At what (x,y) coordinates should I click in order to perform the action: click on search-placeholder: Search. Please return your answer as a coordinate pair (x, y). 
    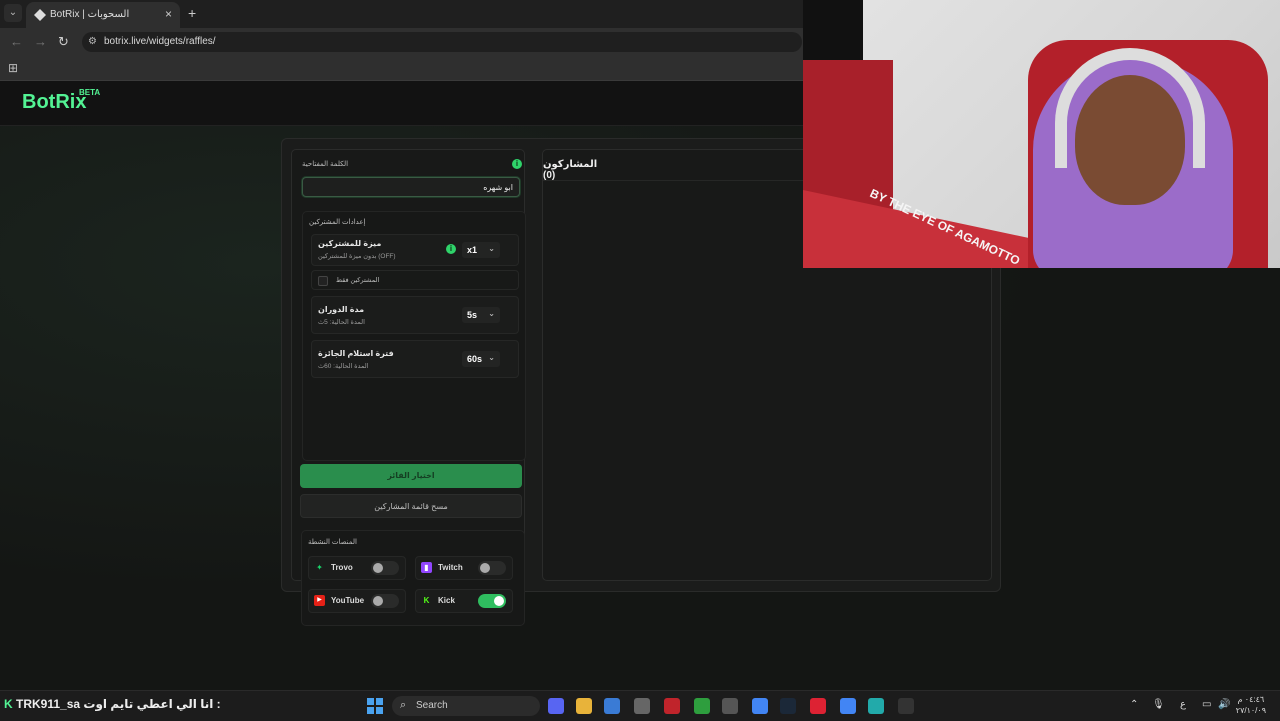
    Looking at the image, I should click on (432, 705).